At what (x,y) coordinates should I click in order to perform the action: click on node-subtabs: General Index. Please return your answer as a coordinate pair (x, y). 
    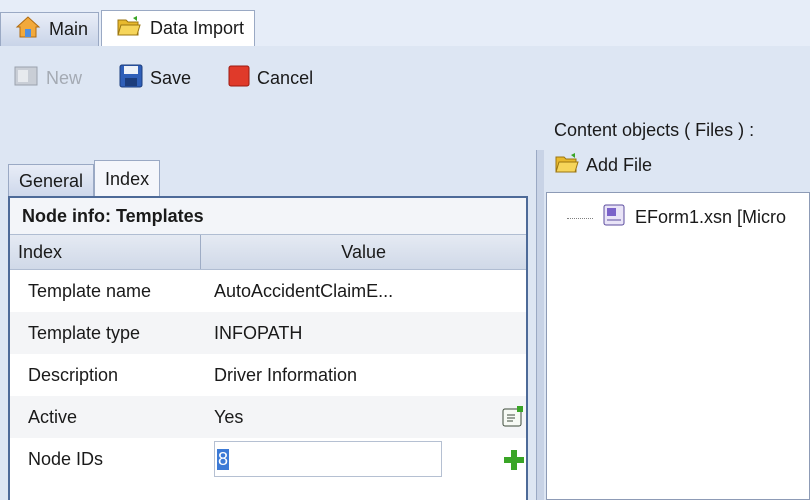
    Looking at the image, I should click on (84, 179).